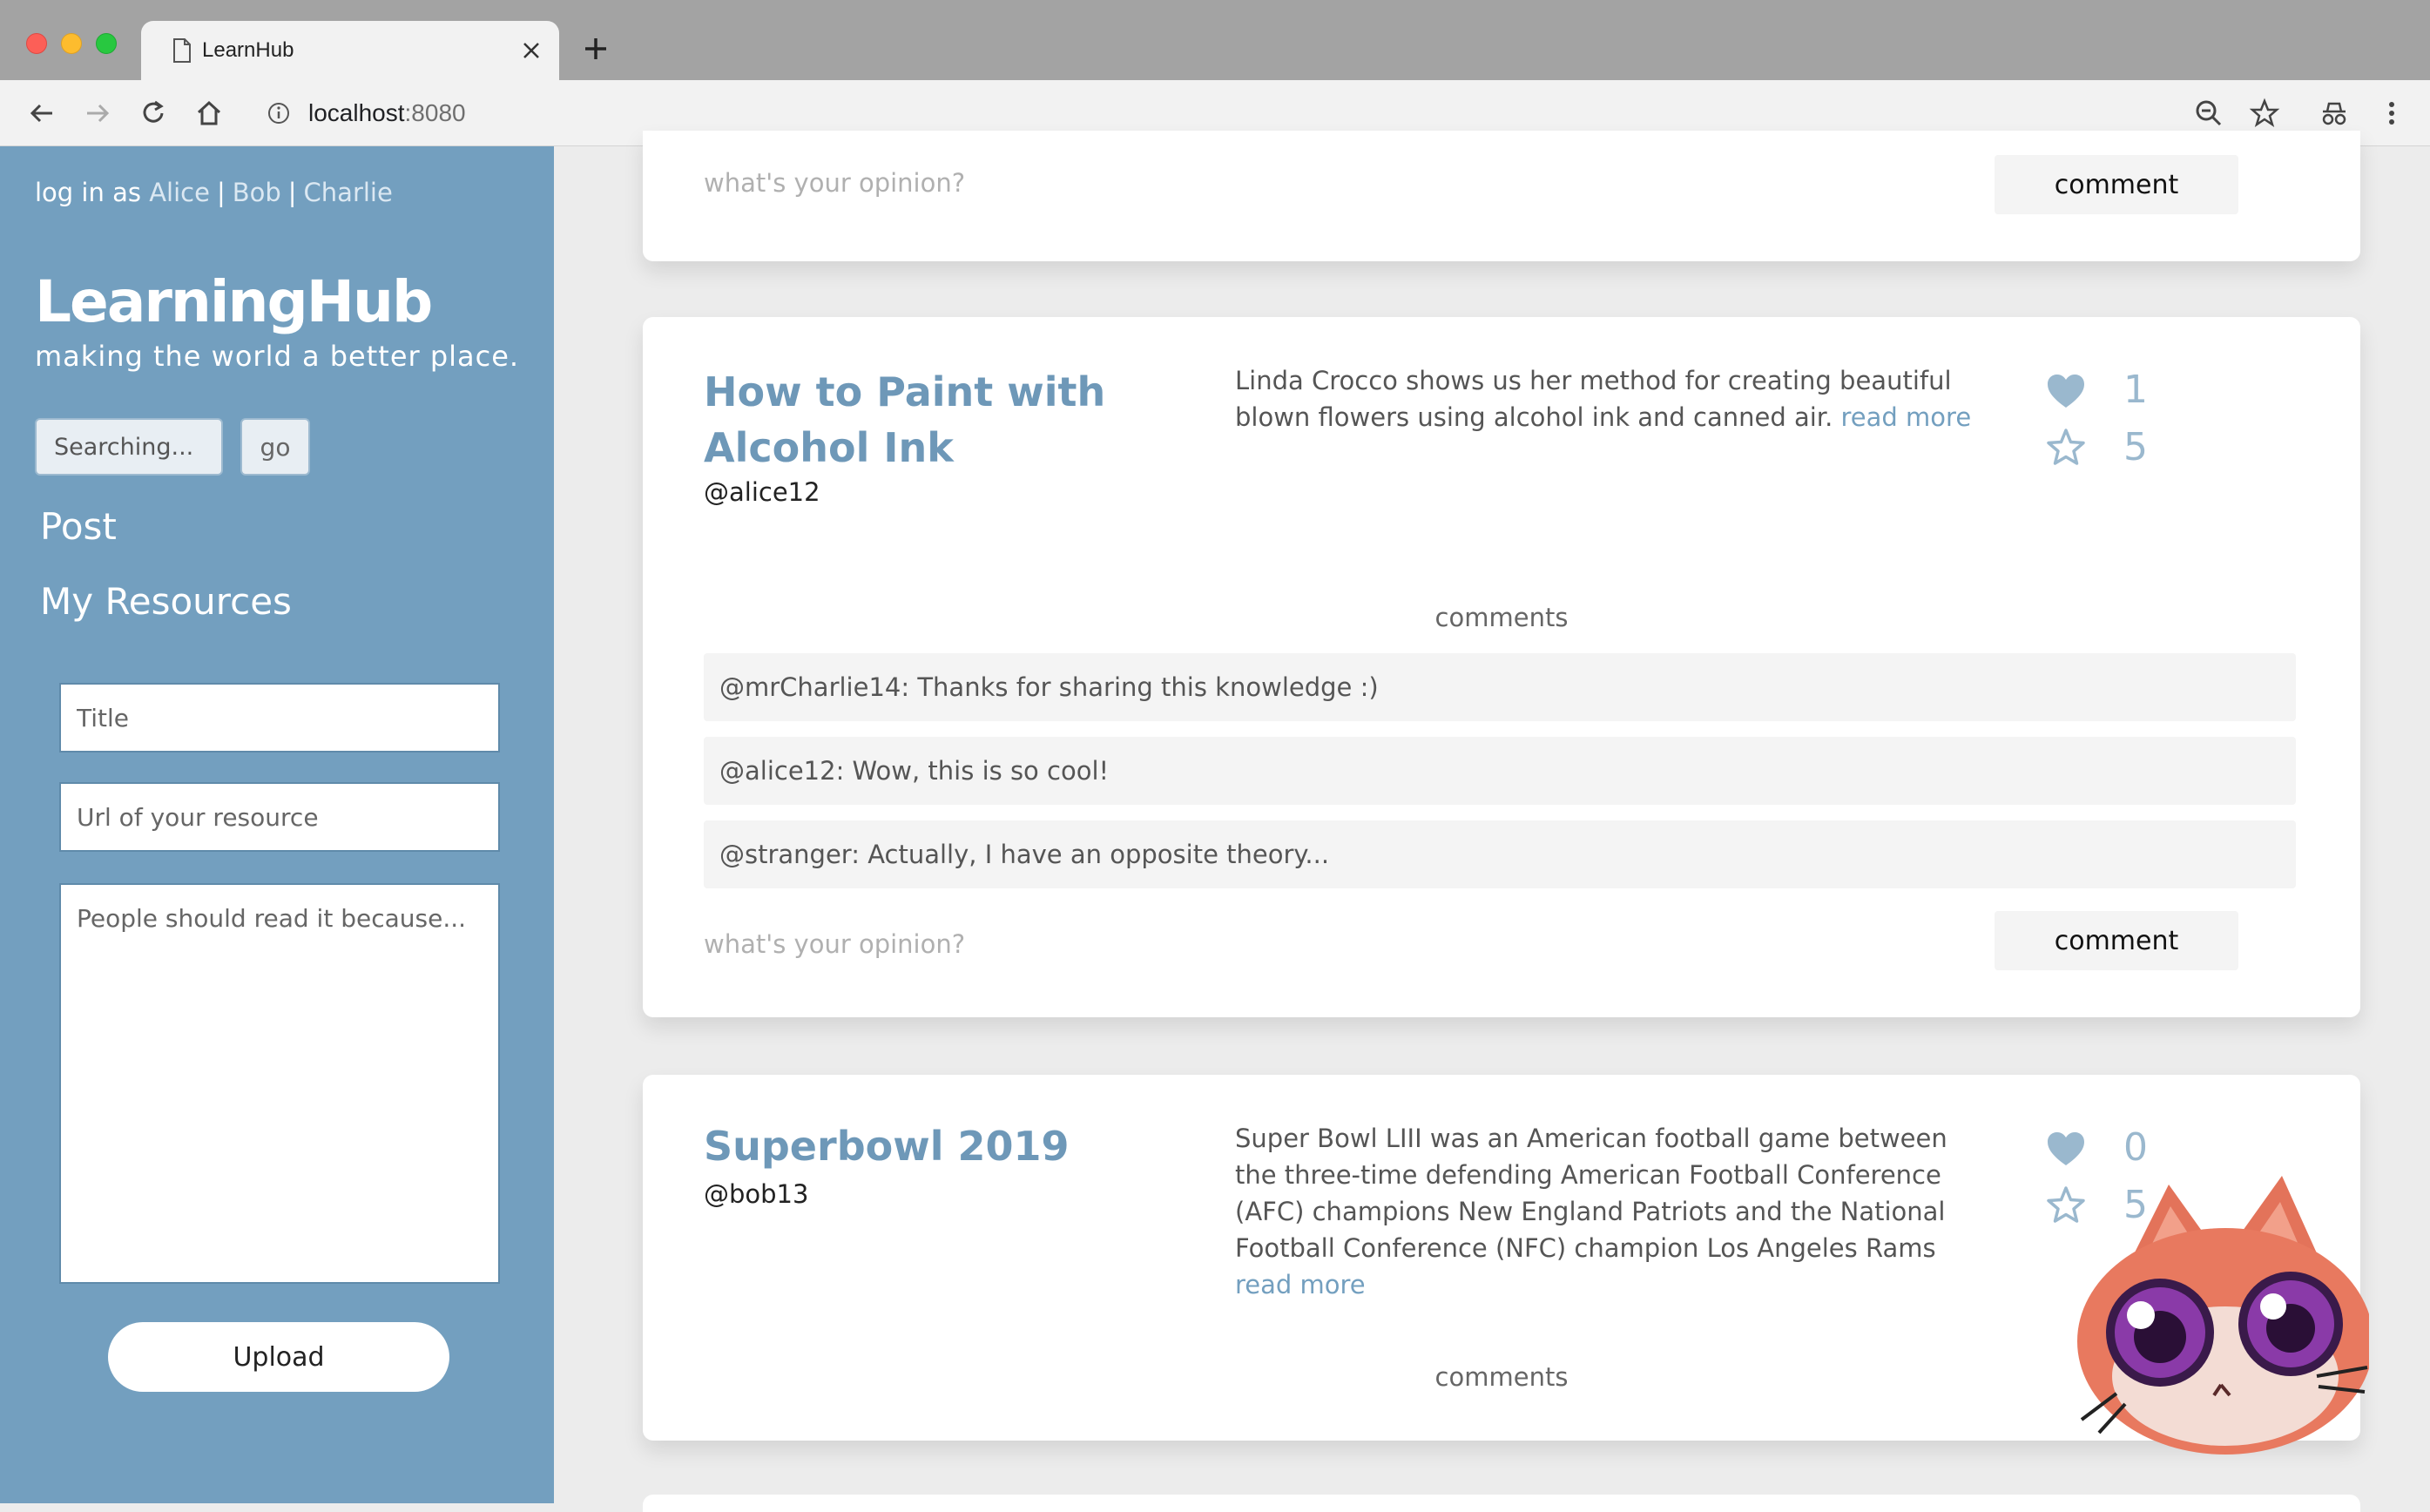 This screenshot has height=1512, width=2430. Describe the element at coordinates (531, 50) in the screenshot. I see `close-tab-icon` at that location.